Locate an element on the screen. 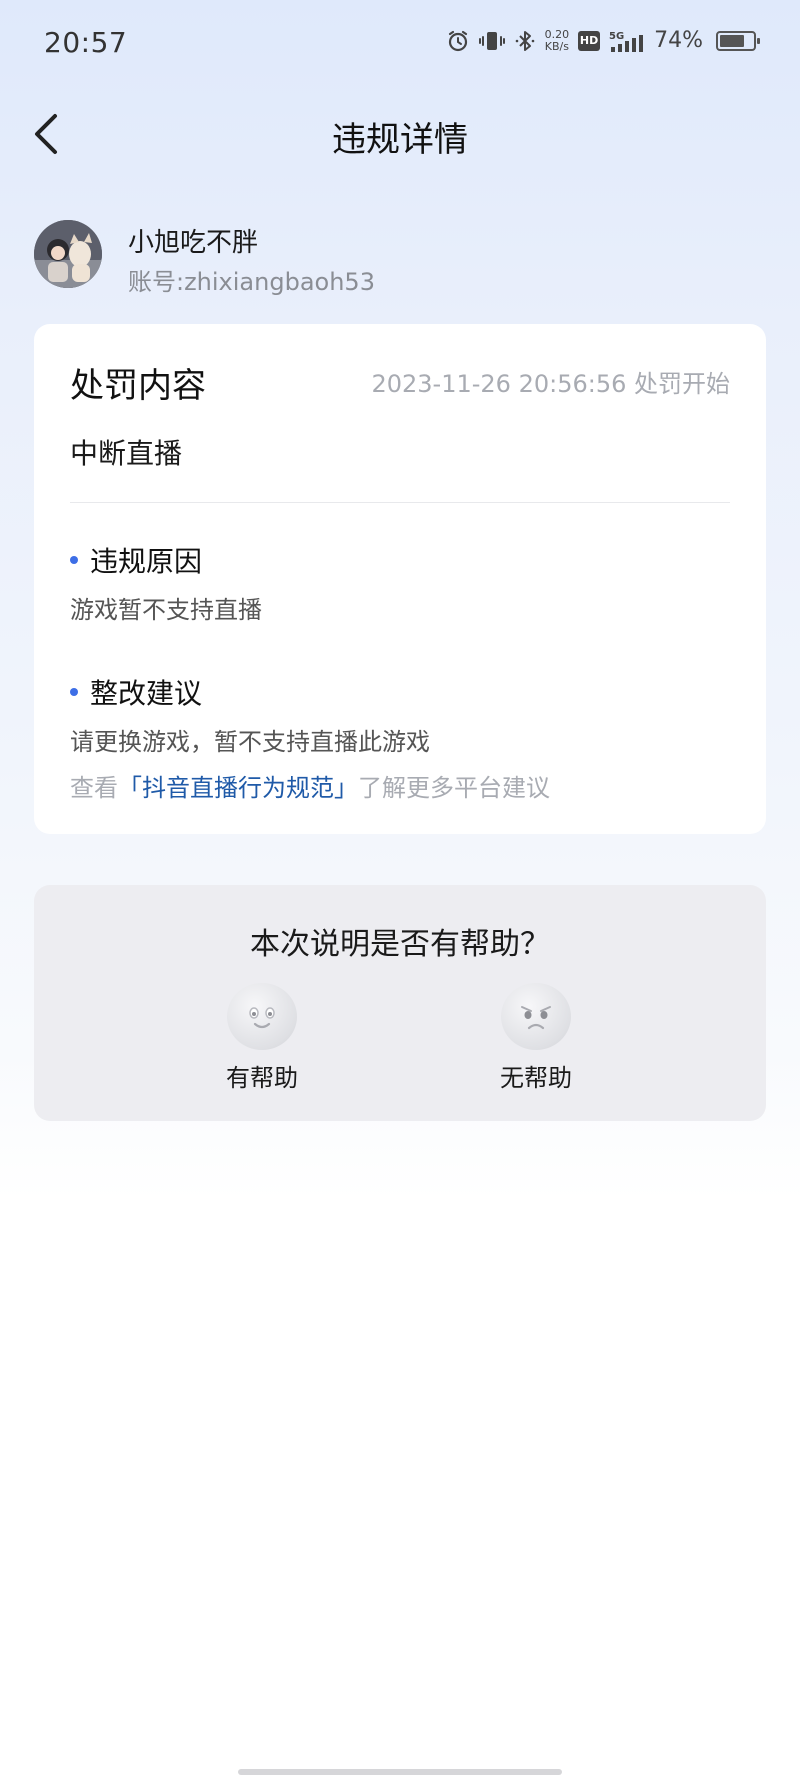 The height and width of the screenshot is (1778, 800). vibrate-icon is located at coordinates (491, 41).